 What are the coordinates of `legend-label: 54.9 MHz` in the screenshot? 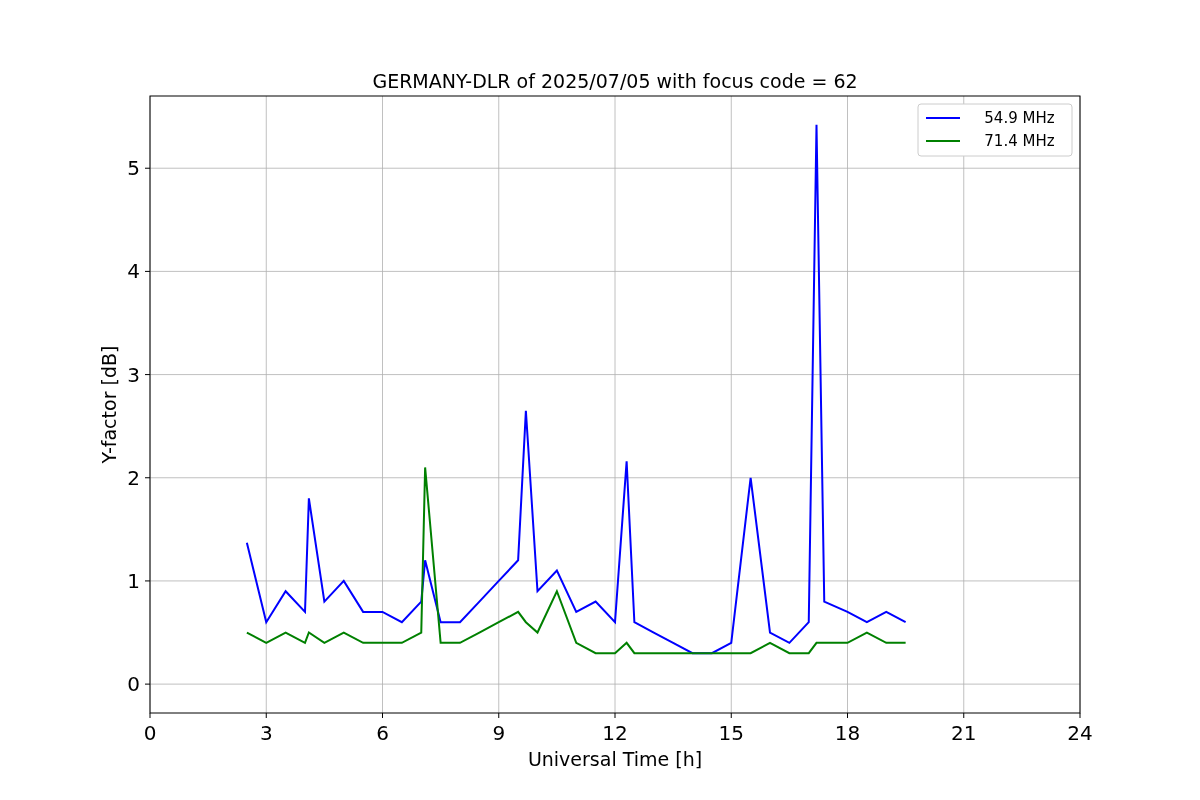 It's located at (1019, 118).